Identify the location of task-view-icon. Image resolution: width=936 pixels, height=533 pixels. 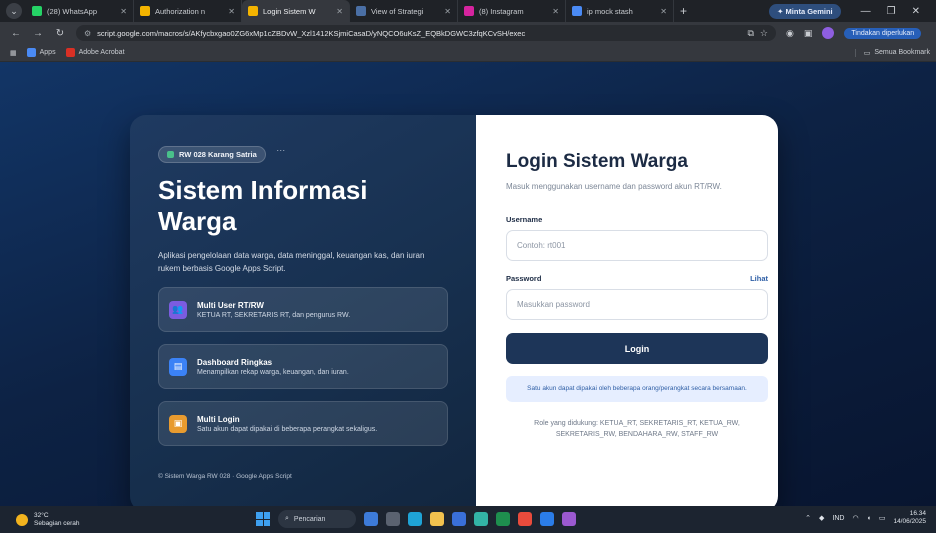
(393, 519).